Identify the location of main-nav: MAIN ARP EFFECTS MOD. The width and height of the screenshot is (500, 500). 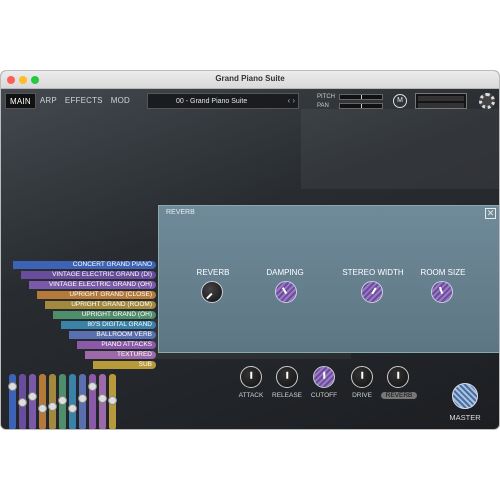
(69, 101).